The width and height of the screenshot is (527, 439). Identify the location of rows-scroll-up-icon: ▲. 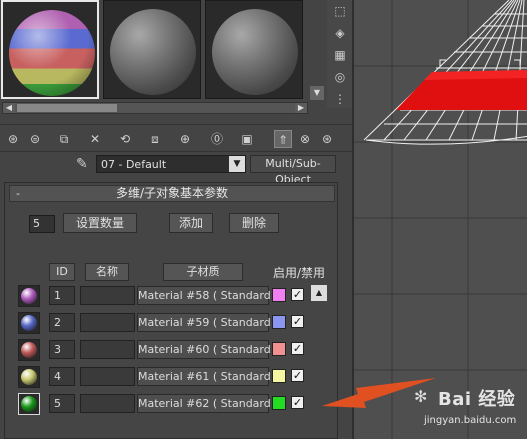
(319, 293).